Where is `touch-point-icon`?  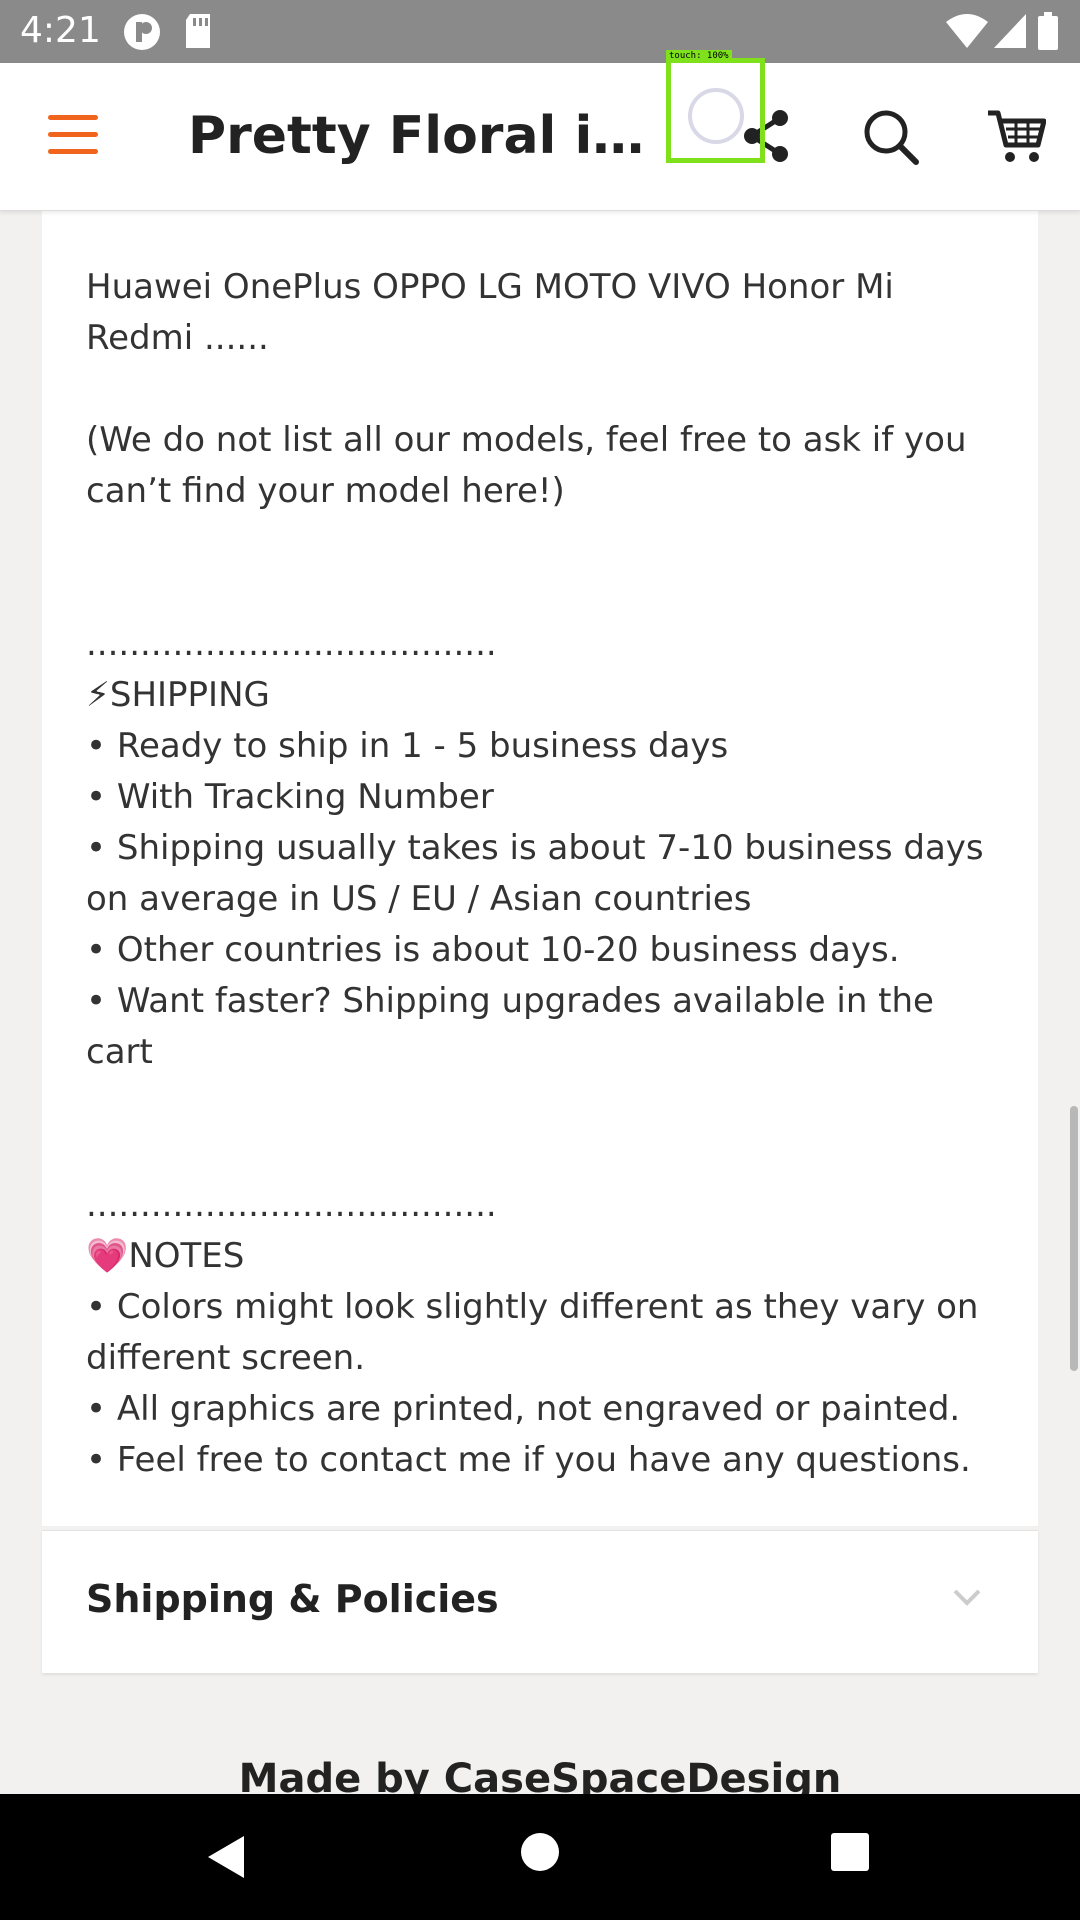 touch-point-icon is located at coordinates (716, 116).